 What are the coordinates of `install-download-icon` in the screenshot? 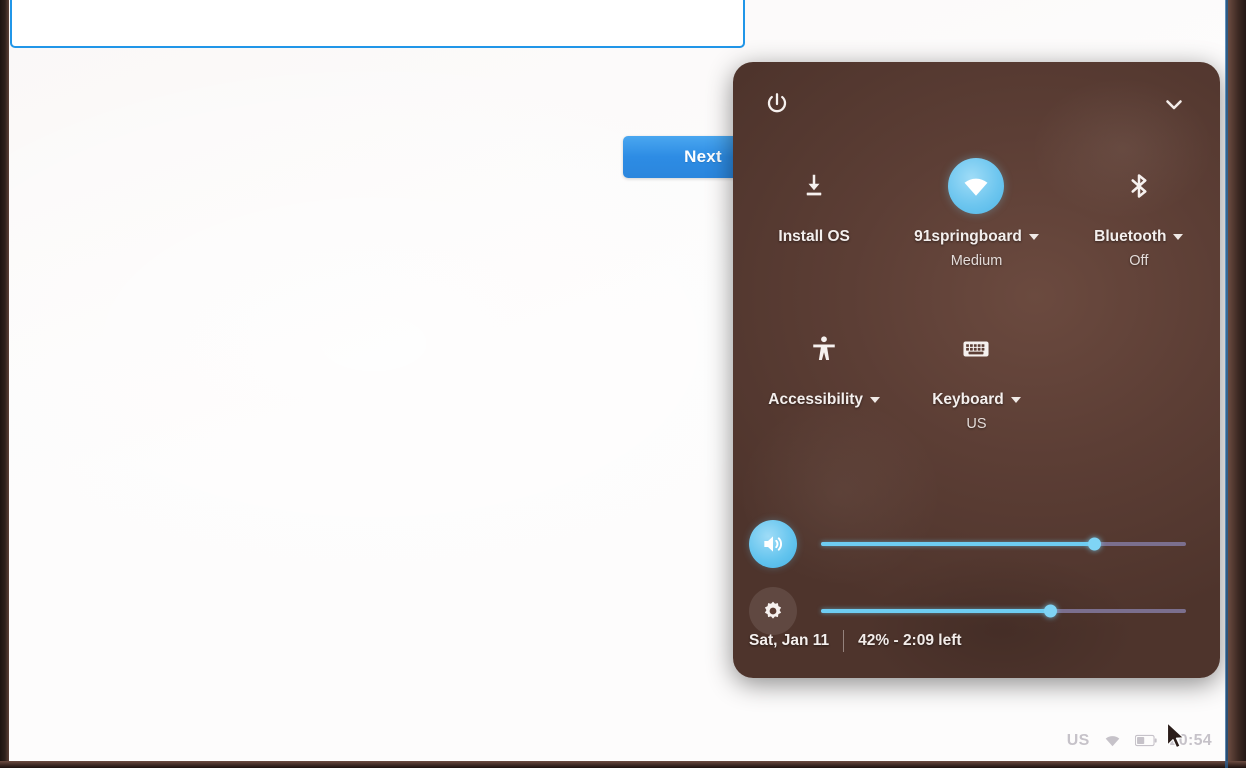 It's located at (814, 186).